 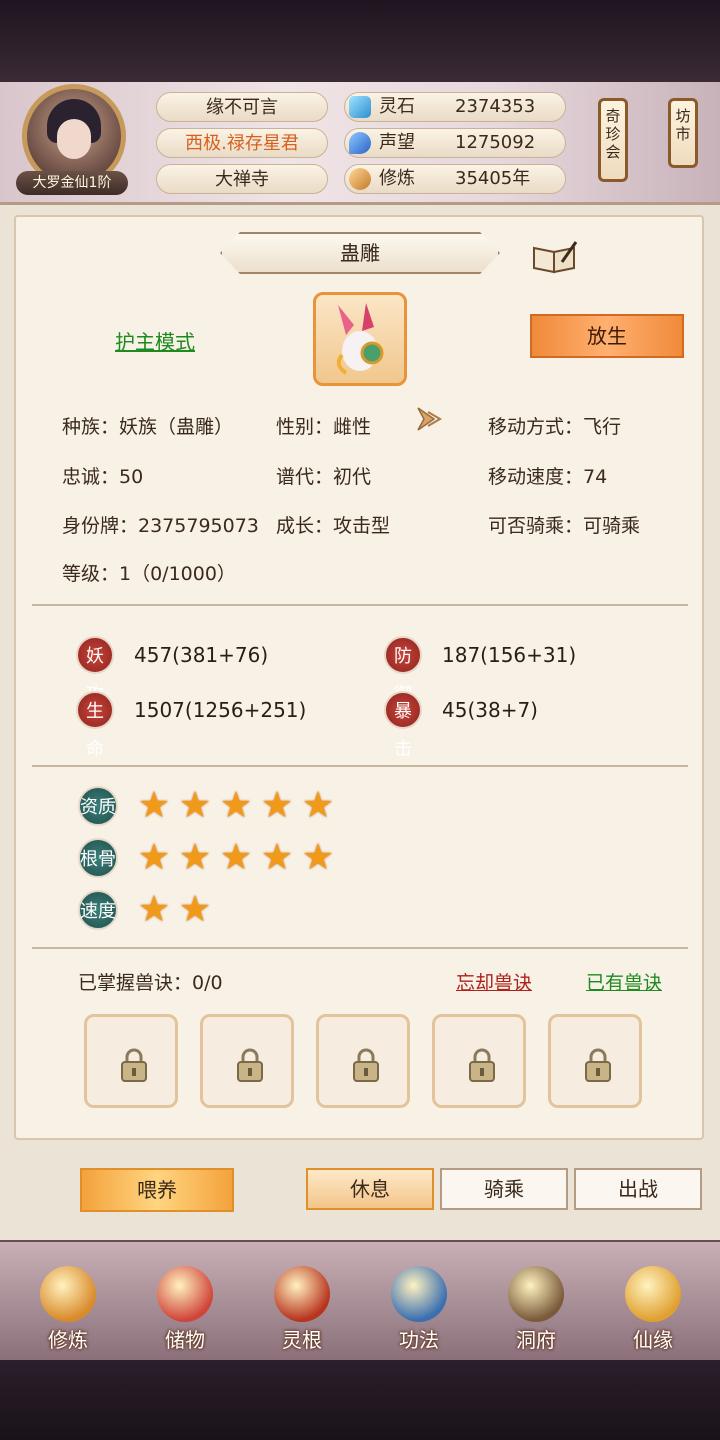 What do you see at coordinates (360, 143) in the screenshot?
I see `prestige-icon` at bounding box center [360, 143].